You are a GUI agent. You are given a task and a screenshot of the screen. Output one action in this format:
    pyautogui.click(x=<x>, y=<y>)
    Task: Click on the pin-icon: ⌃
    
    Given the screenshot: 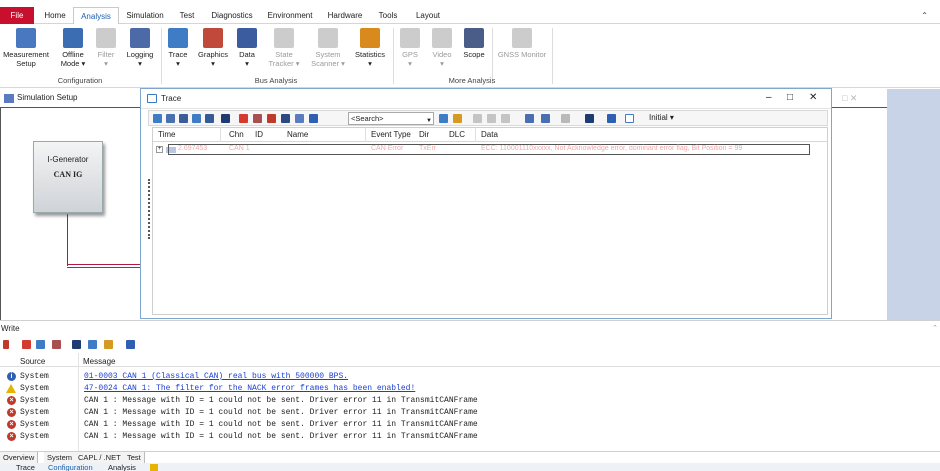 What is the action you would take?
    pyautogui.click(x=935, y=328)
    